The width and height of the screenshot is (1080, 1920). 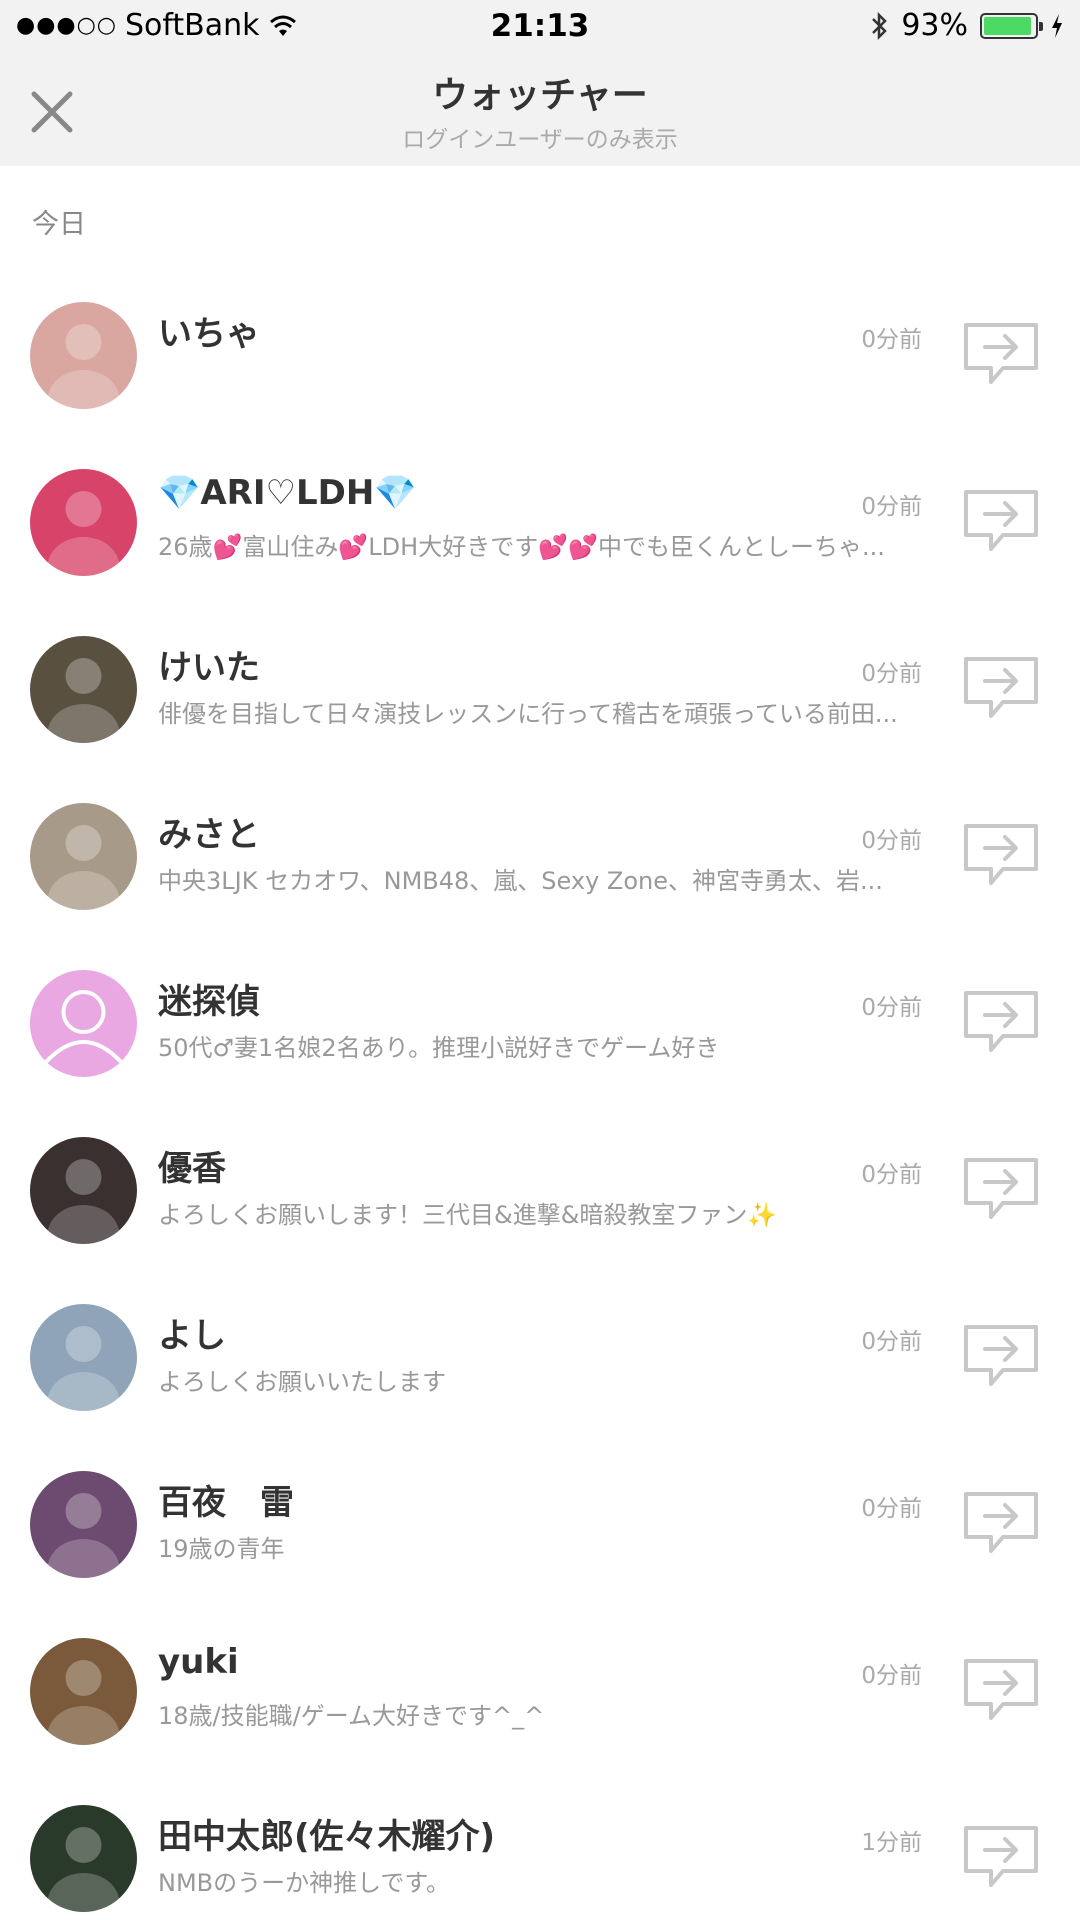 What do you see at coordinates (540, 95) in the screenshot?
I see `page-title: ウォッチャー` at bounding box center [540, 95].